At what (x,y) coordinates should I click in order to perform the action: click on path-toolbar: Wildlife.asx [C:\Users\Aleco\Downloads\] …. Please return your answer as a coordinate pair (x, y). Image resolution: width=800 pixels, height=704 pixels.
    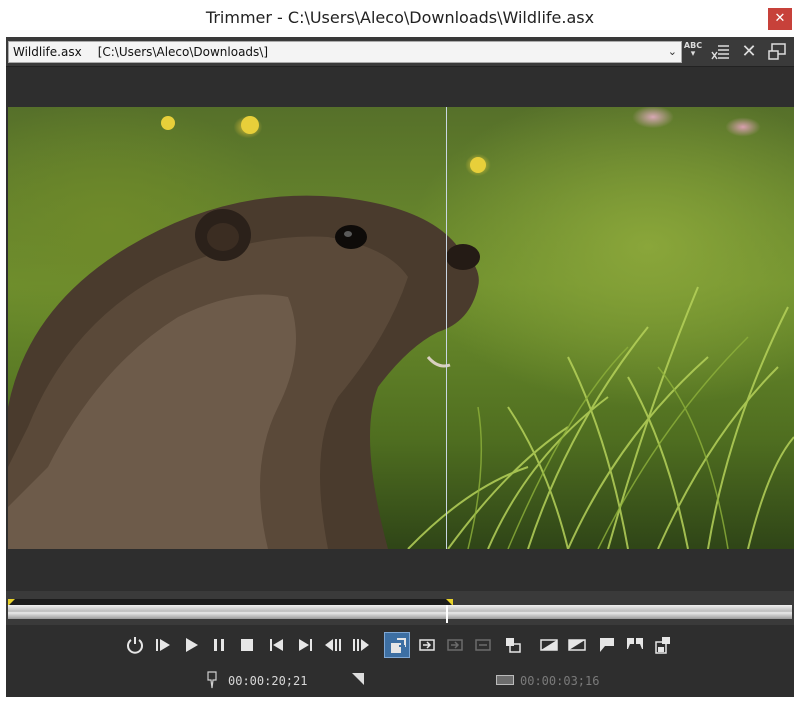
    Looking at the image, I should click on (400, 52).